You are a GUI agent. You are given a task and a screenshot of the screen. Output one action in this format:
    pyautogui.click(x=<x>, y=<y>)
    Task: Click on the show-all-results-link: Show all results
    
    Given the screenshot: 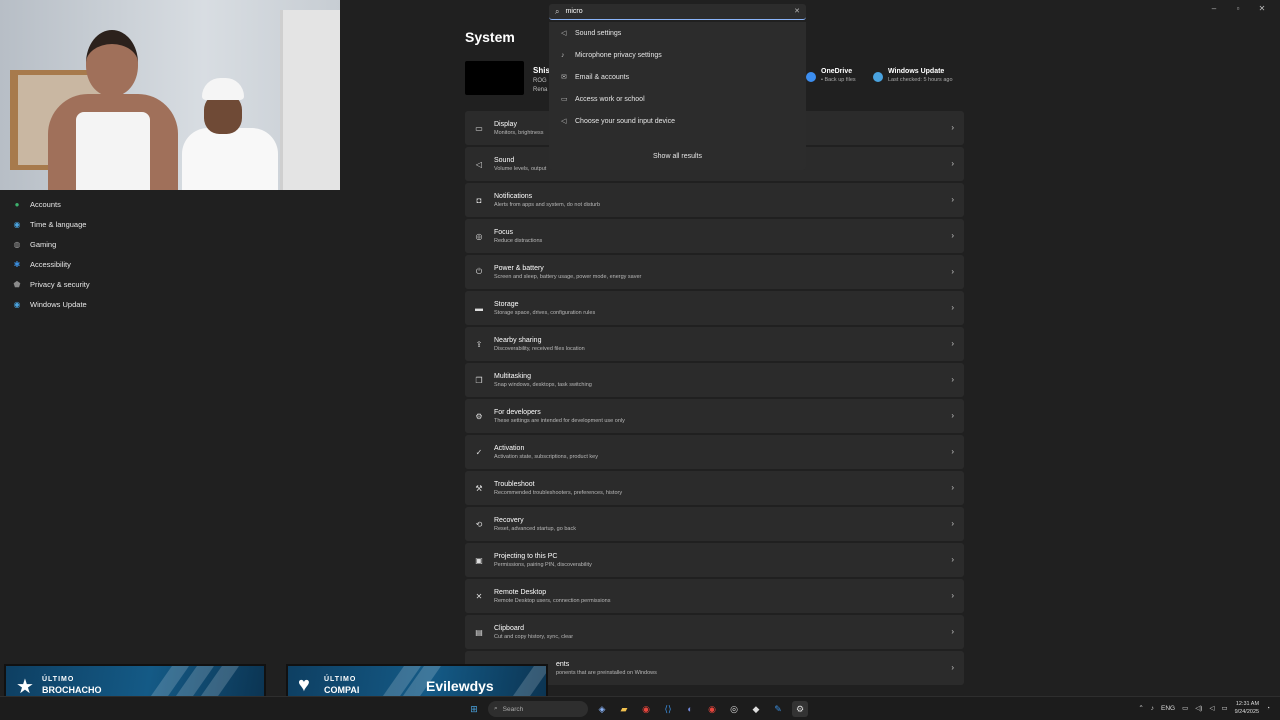 What is the action you would take?
    pyautogui.click(x=677, y=156)
    